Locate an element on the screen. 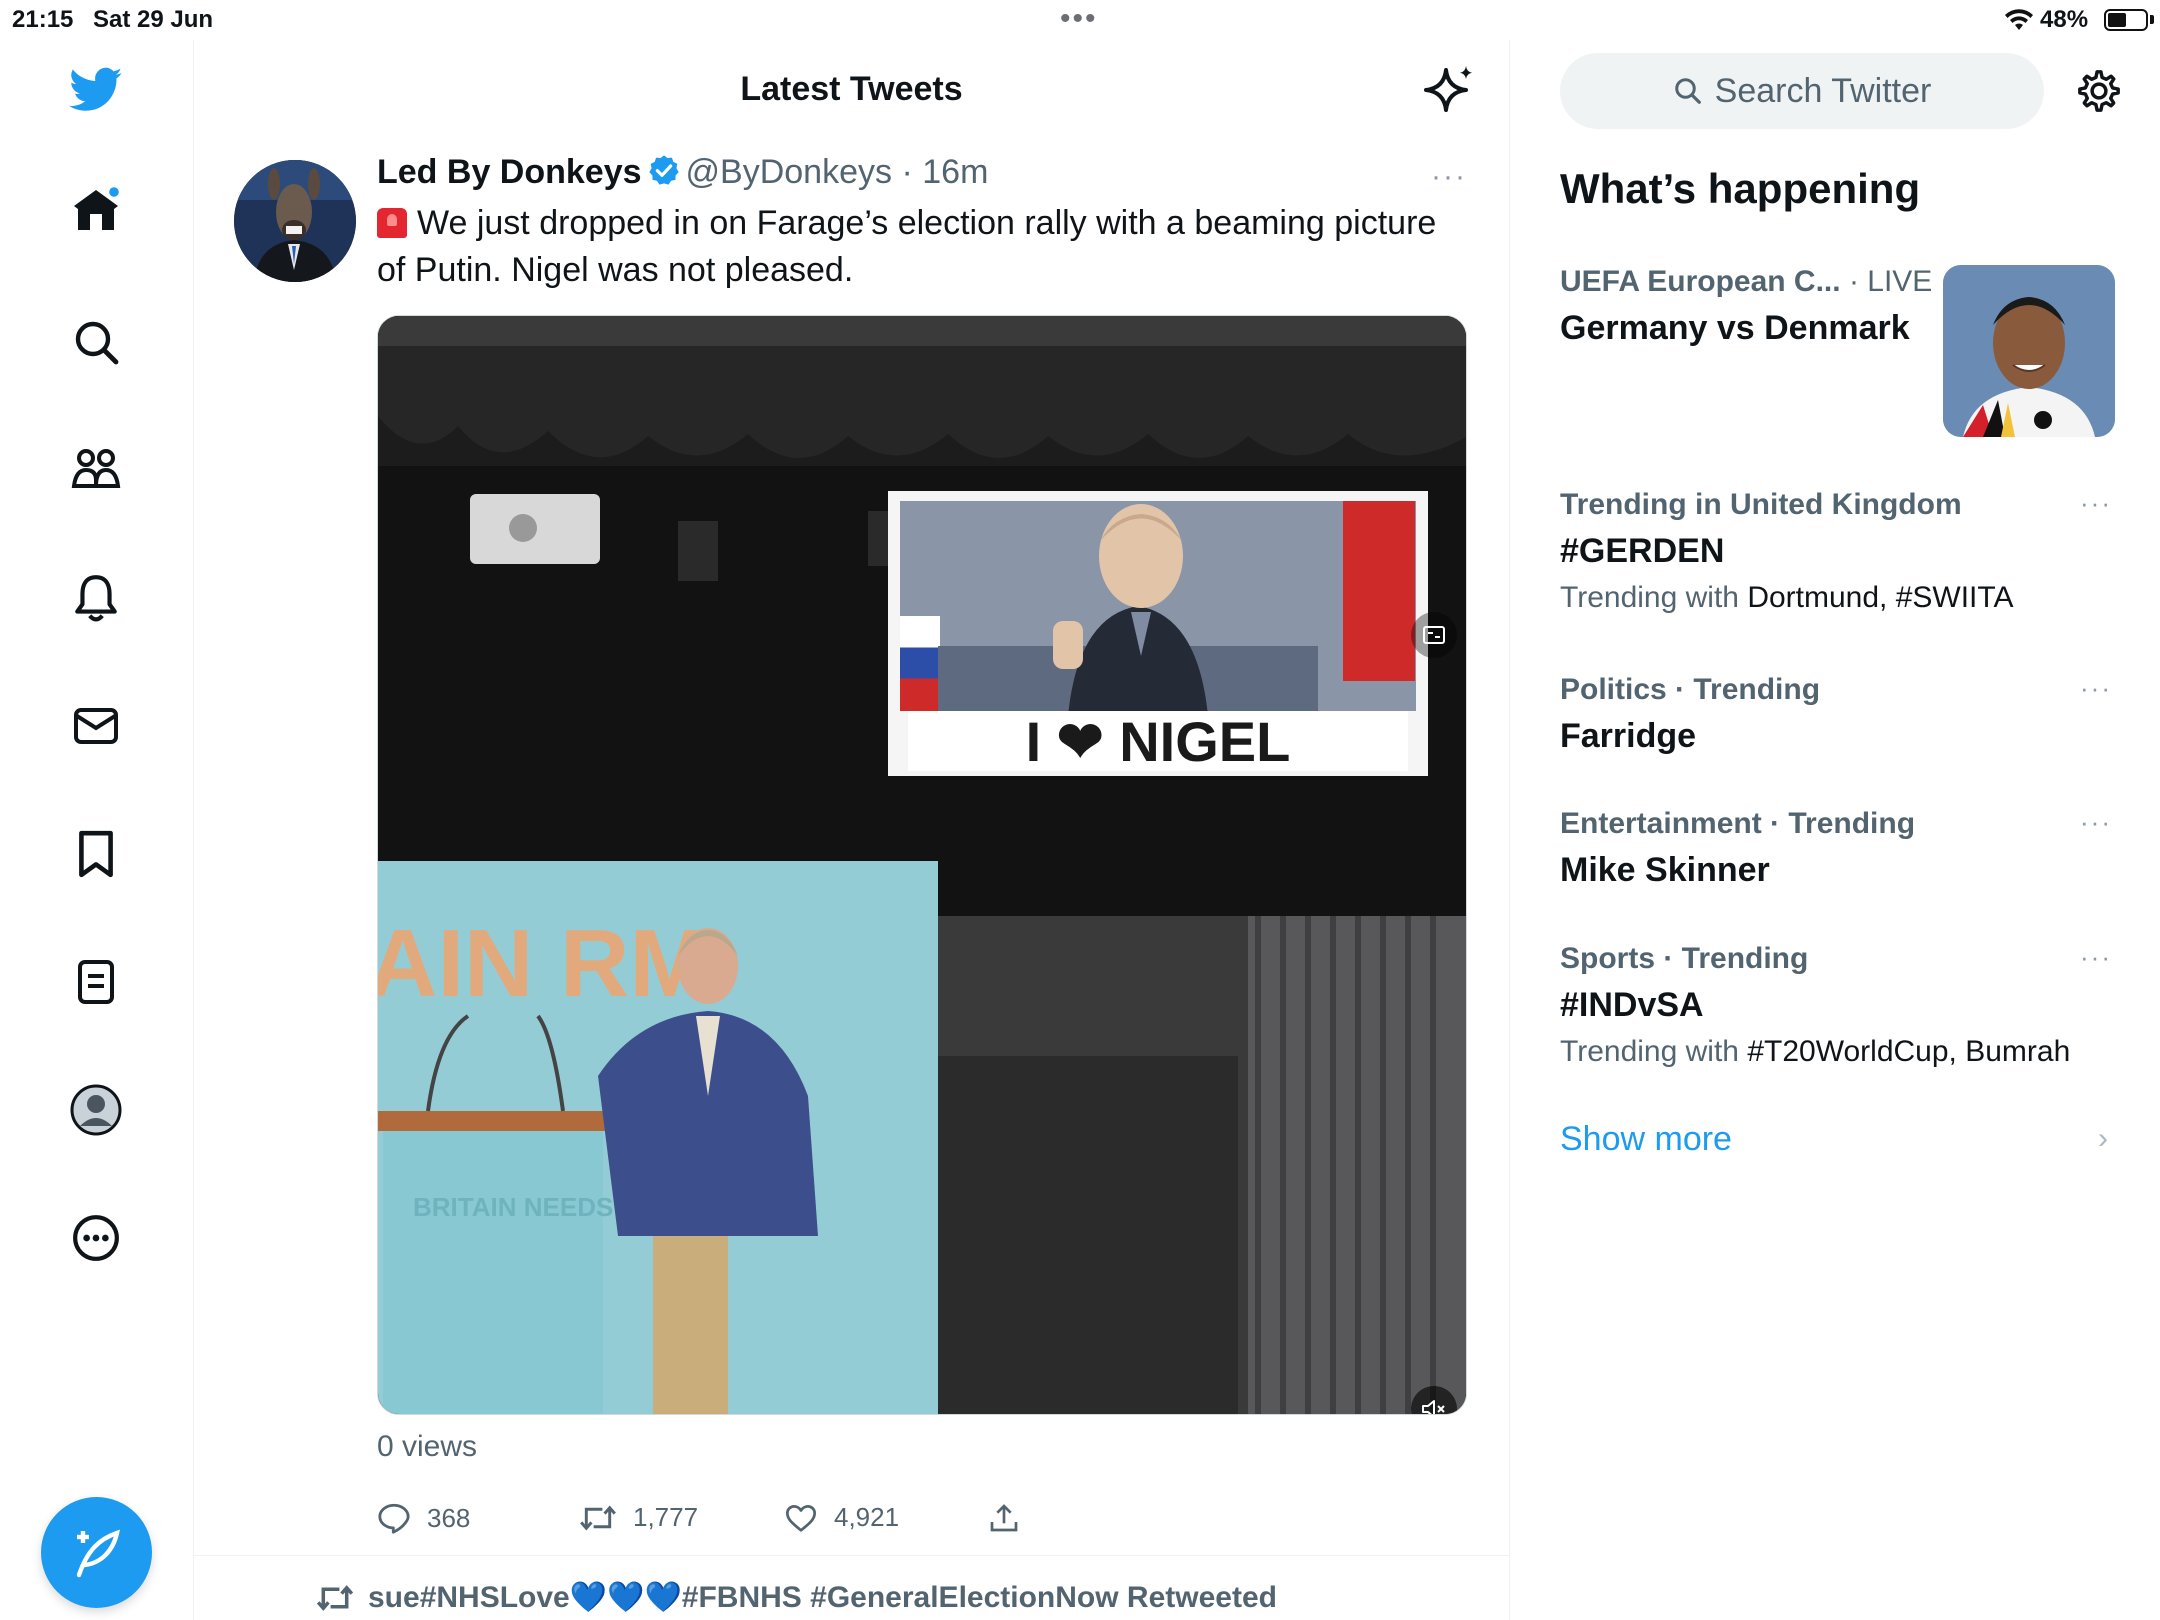  compose-button is located at coordinates (96, 1552).